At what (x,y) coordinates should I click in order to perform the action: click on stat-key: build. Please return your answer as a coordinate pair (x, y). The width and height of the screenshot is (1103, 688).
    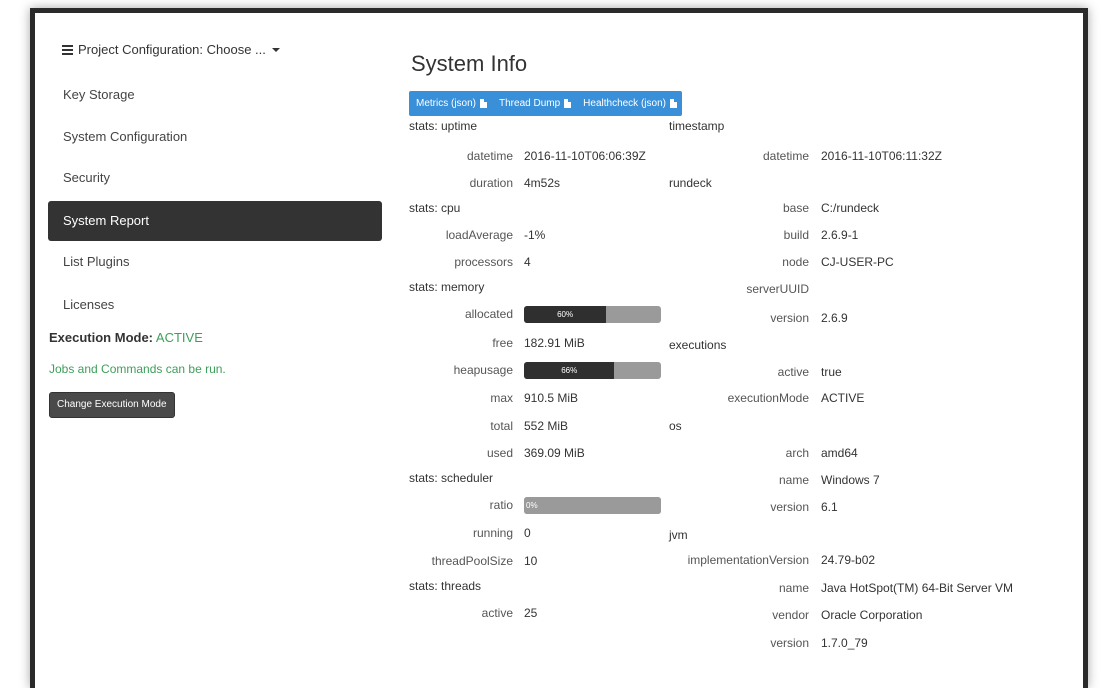
    Looking at the image, I should click on (796, 235).